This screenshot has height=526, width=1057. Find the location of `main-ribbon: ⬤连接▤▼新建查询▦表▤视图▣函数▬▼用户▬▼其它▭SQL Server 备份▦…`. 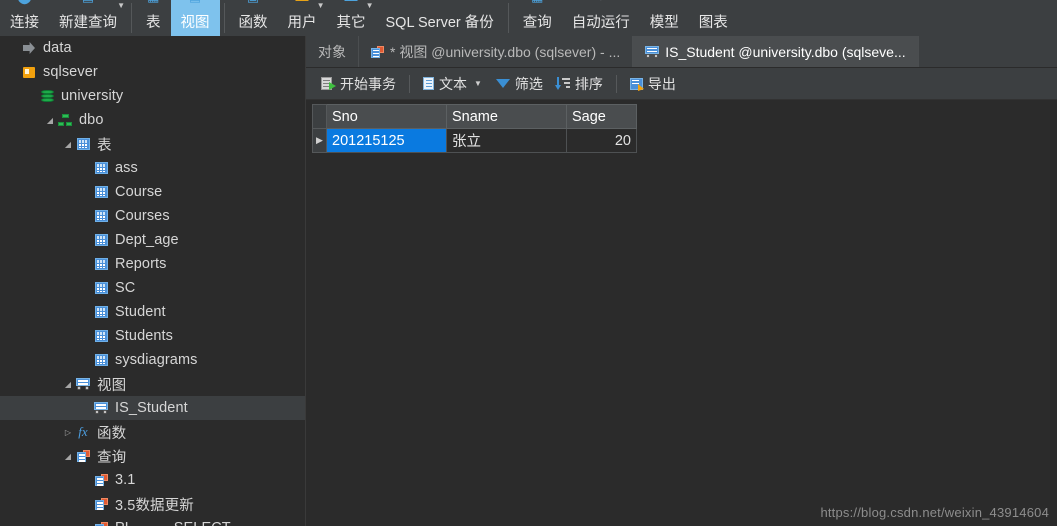

main-ribbon: ⬤连接▤▼新建查询▦表▤视图▣函数▬▼用户▬▼其它▭SQL Server 备份▦… is located at coordinates (528, 18).